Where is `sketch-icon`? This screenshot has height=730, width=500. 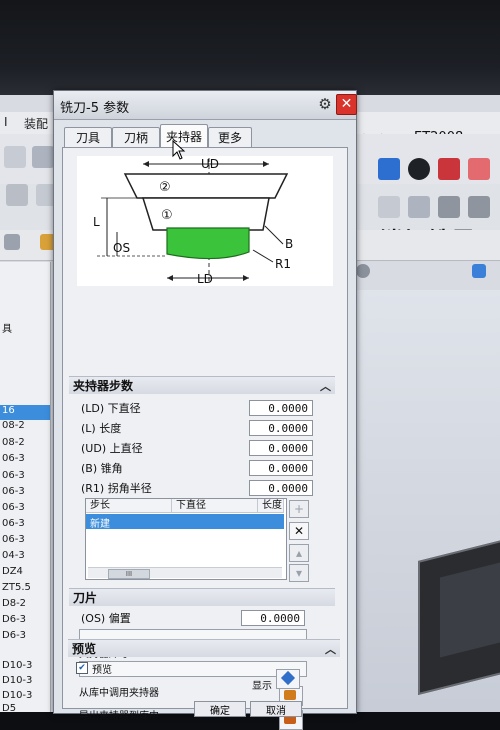 sketch-icon is located at coordinates (419, 207).